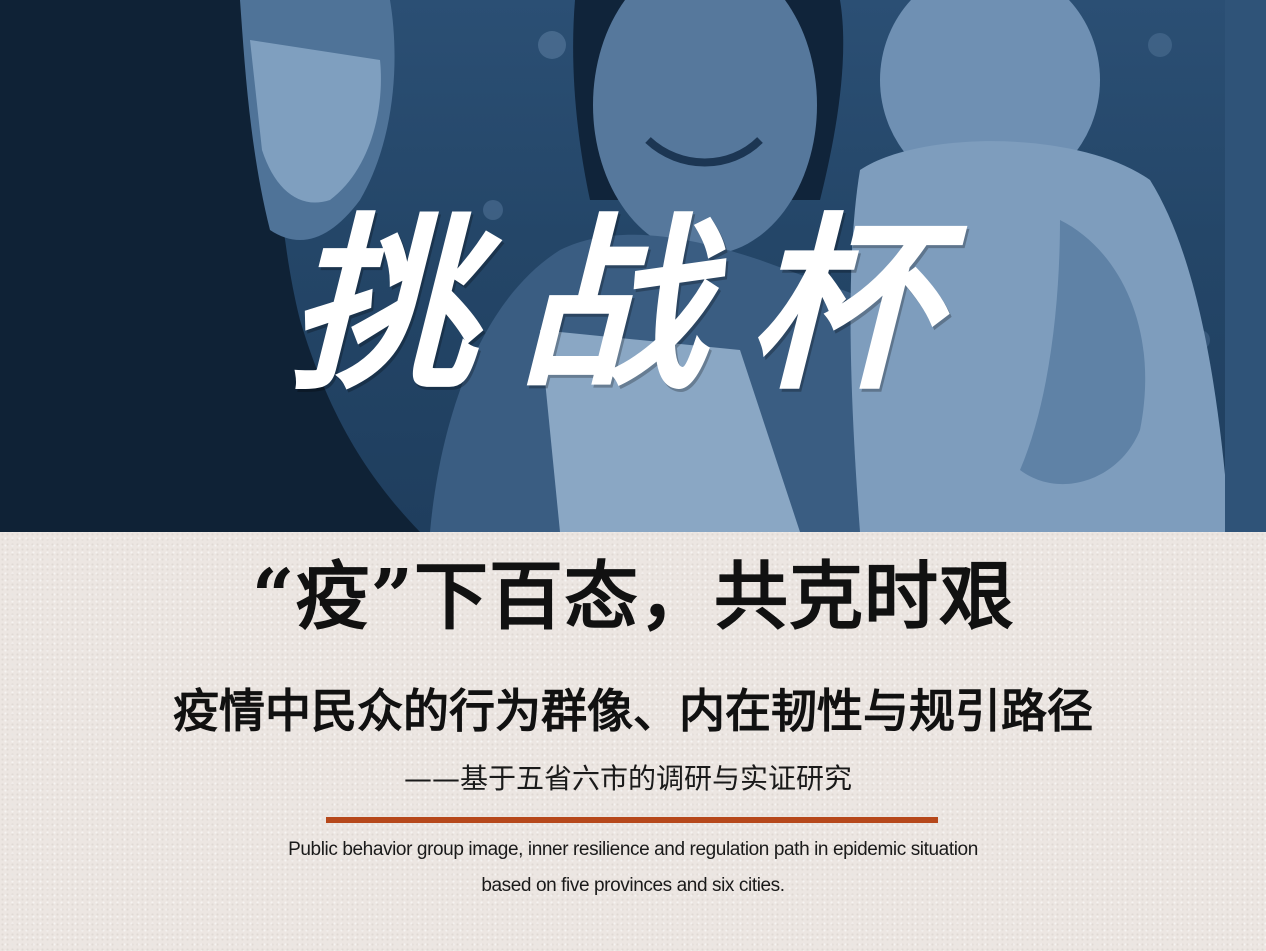 This screenshot has height=951, width=1266. What do you see at coordinates (633, 885) in the screenshot?
I see `english-title-line-2: based on five provinces and six cities.` at bounding box center [633, 885].